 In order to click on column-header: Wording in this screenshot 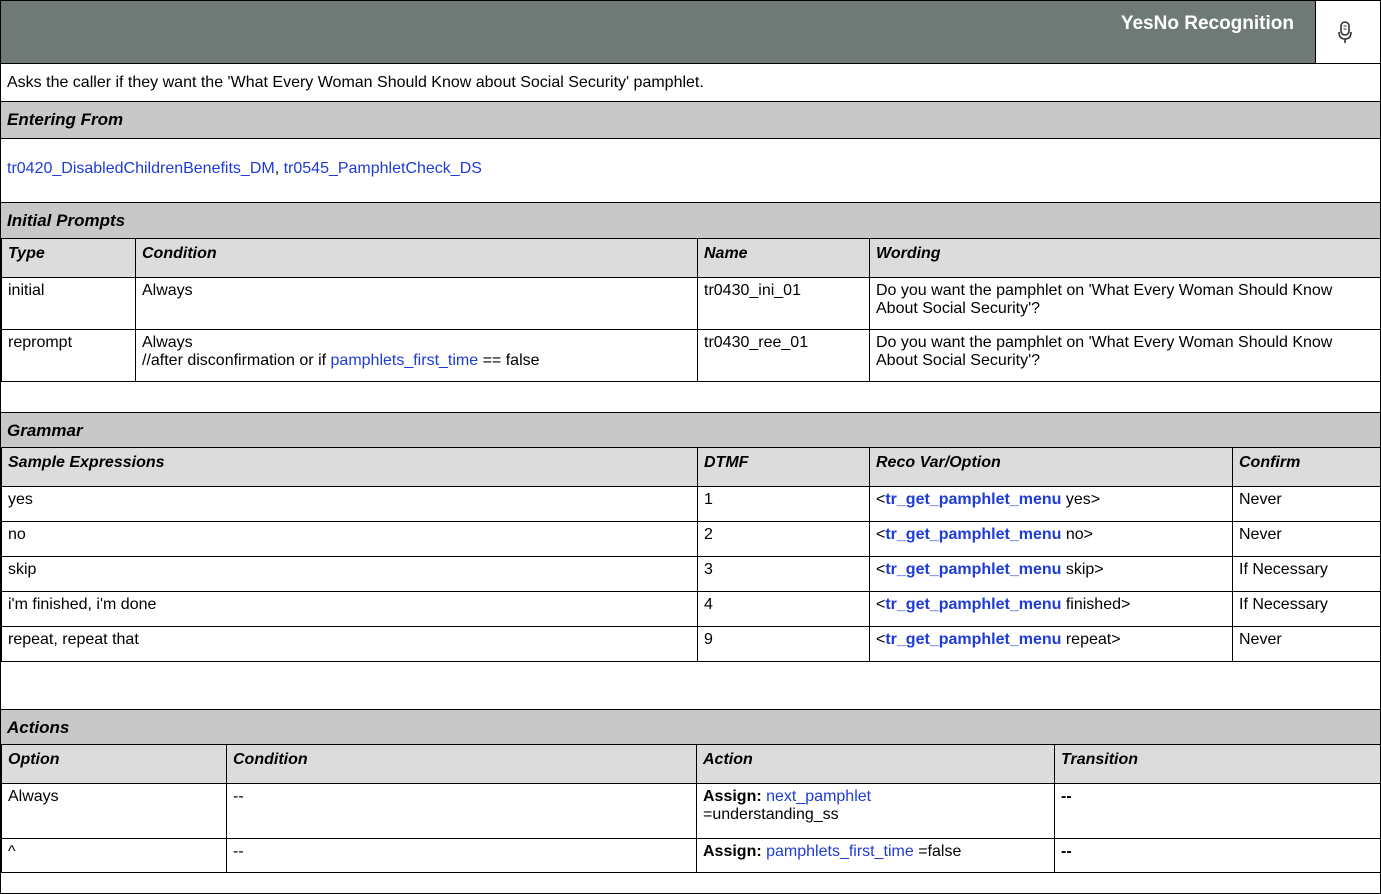, I will do `click(1124, 258)`.